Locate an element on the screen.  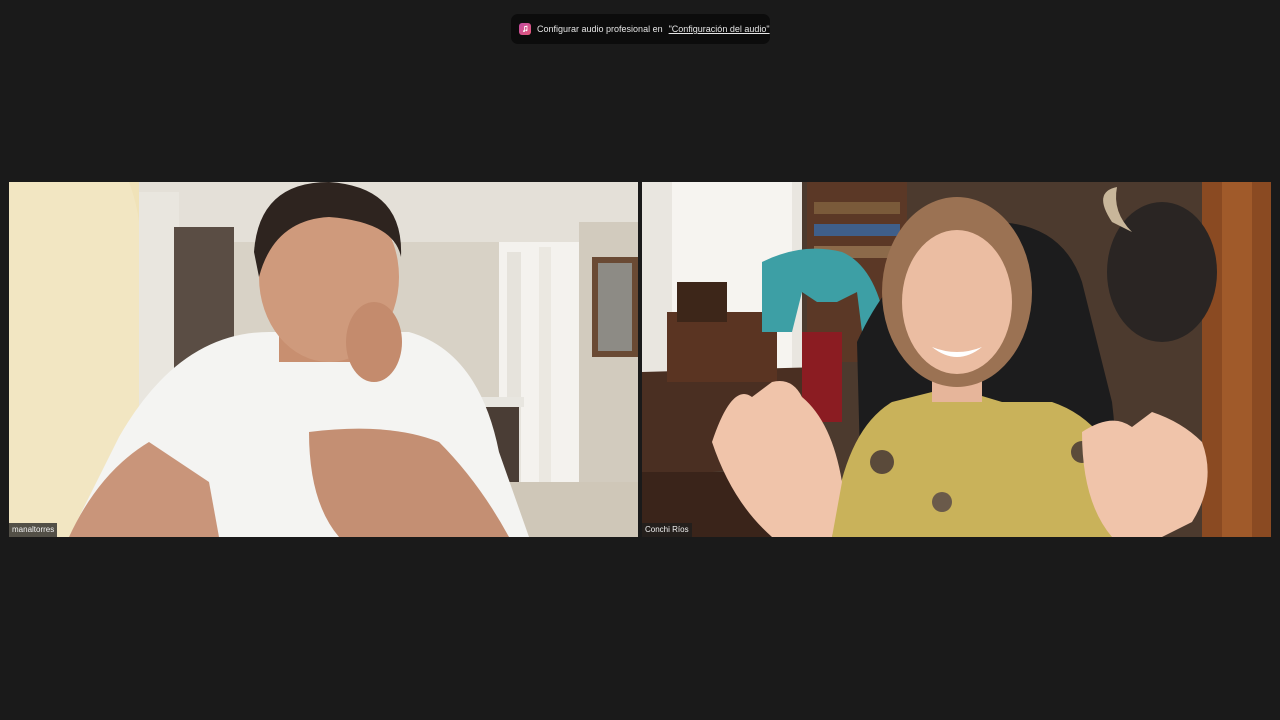
participant-name-label: Conchi Ríos is located at coordinates (667, 530).